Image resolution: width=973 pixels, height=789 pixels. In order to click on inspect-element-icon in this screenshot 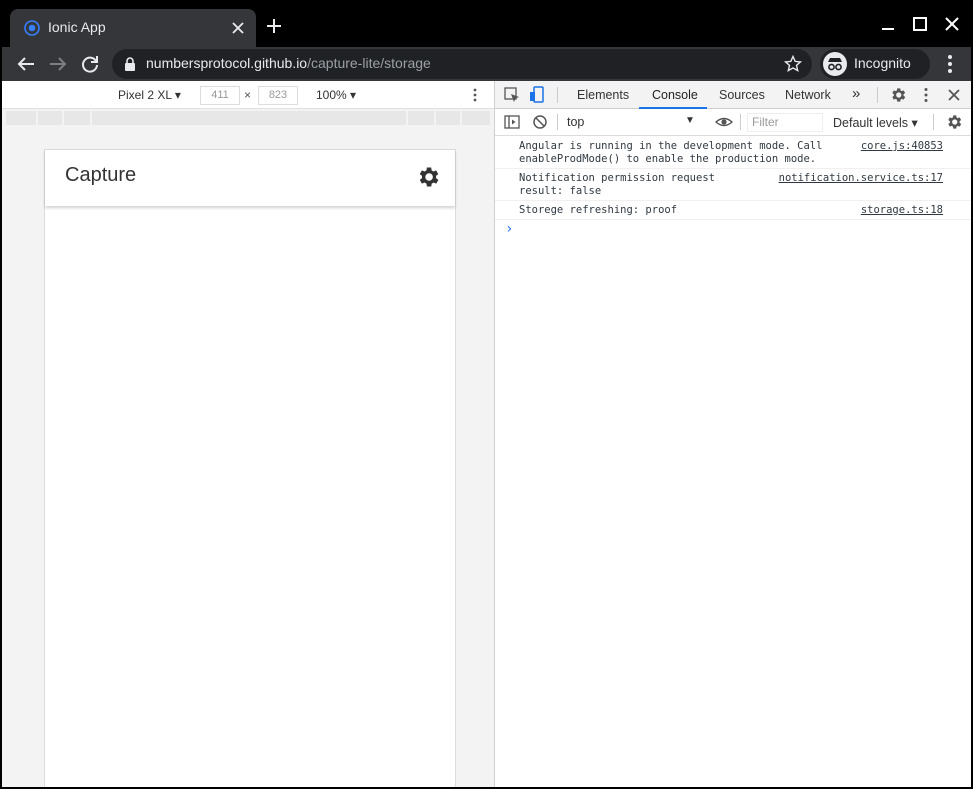, I will do `click(512, 95)`.